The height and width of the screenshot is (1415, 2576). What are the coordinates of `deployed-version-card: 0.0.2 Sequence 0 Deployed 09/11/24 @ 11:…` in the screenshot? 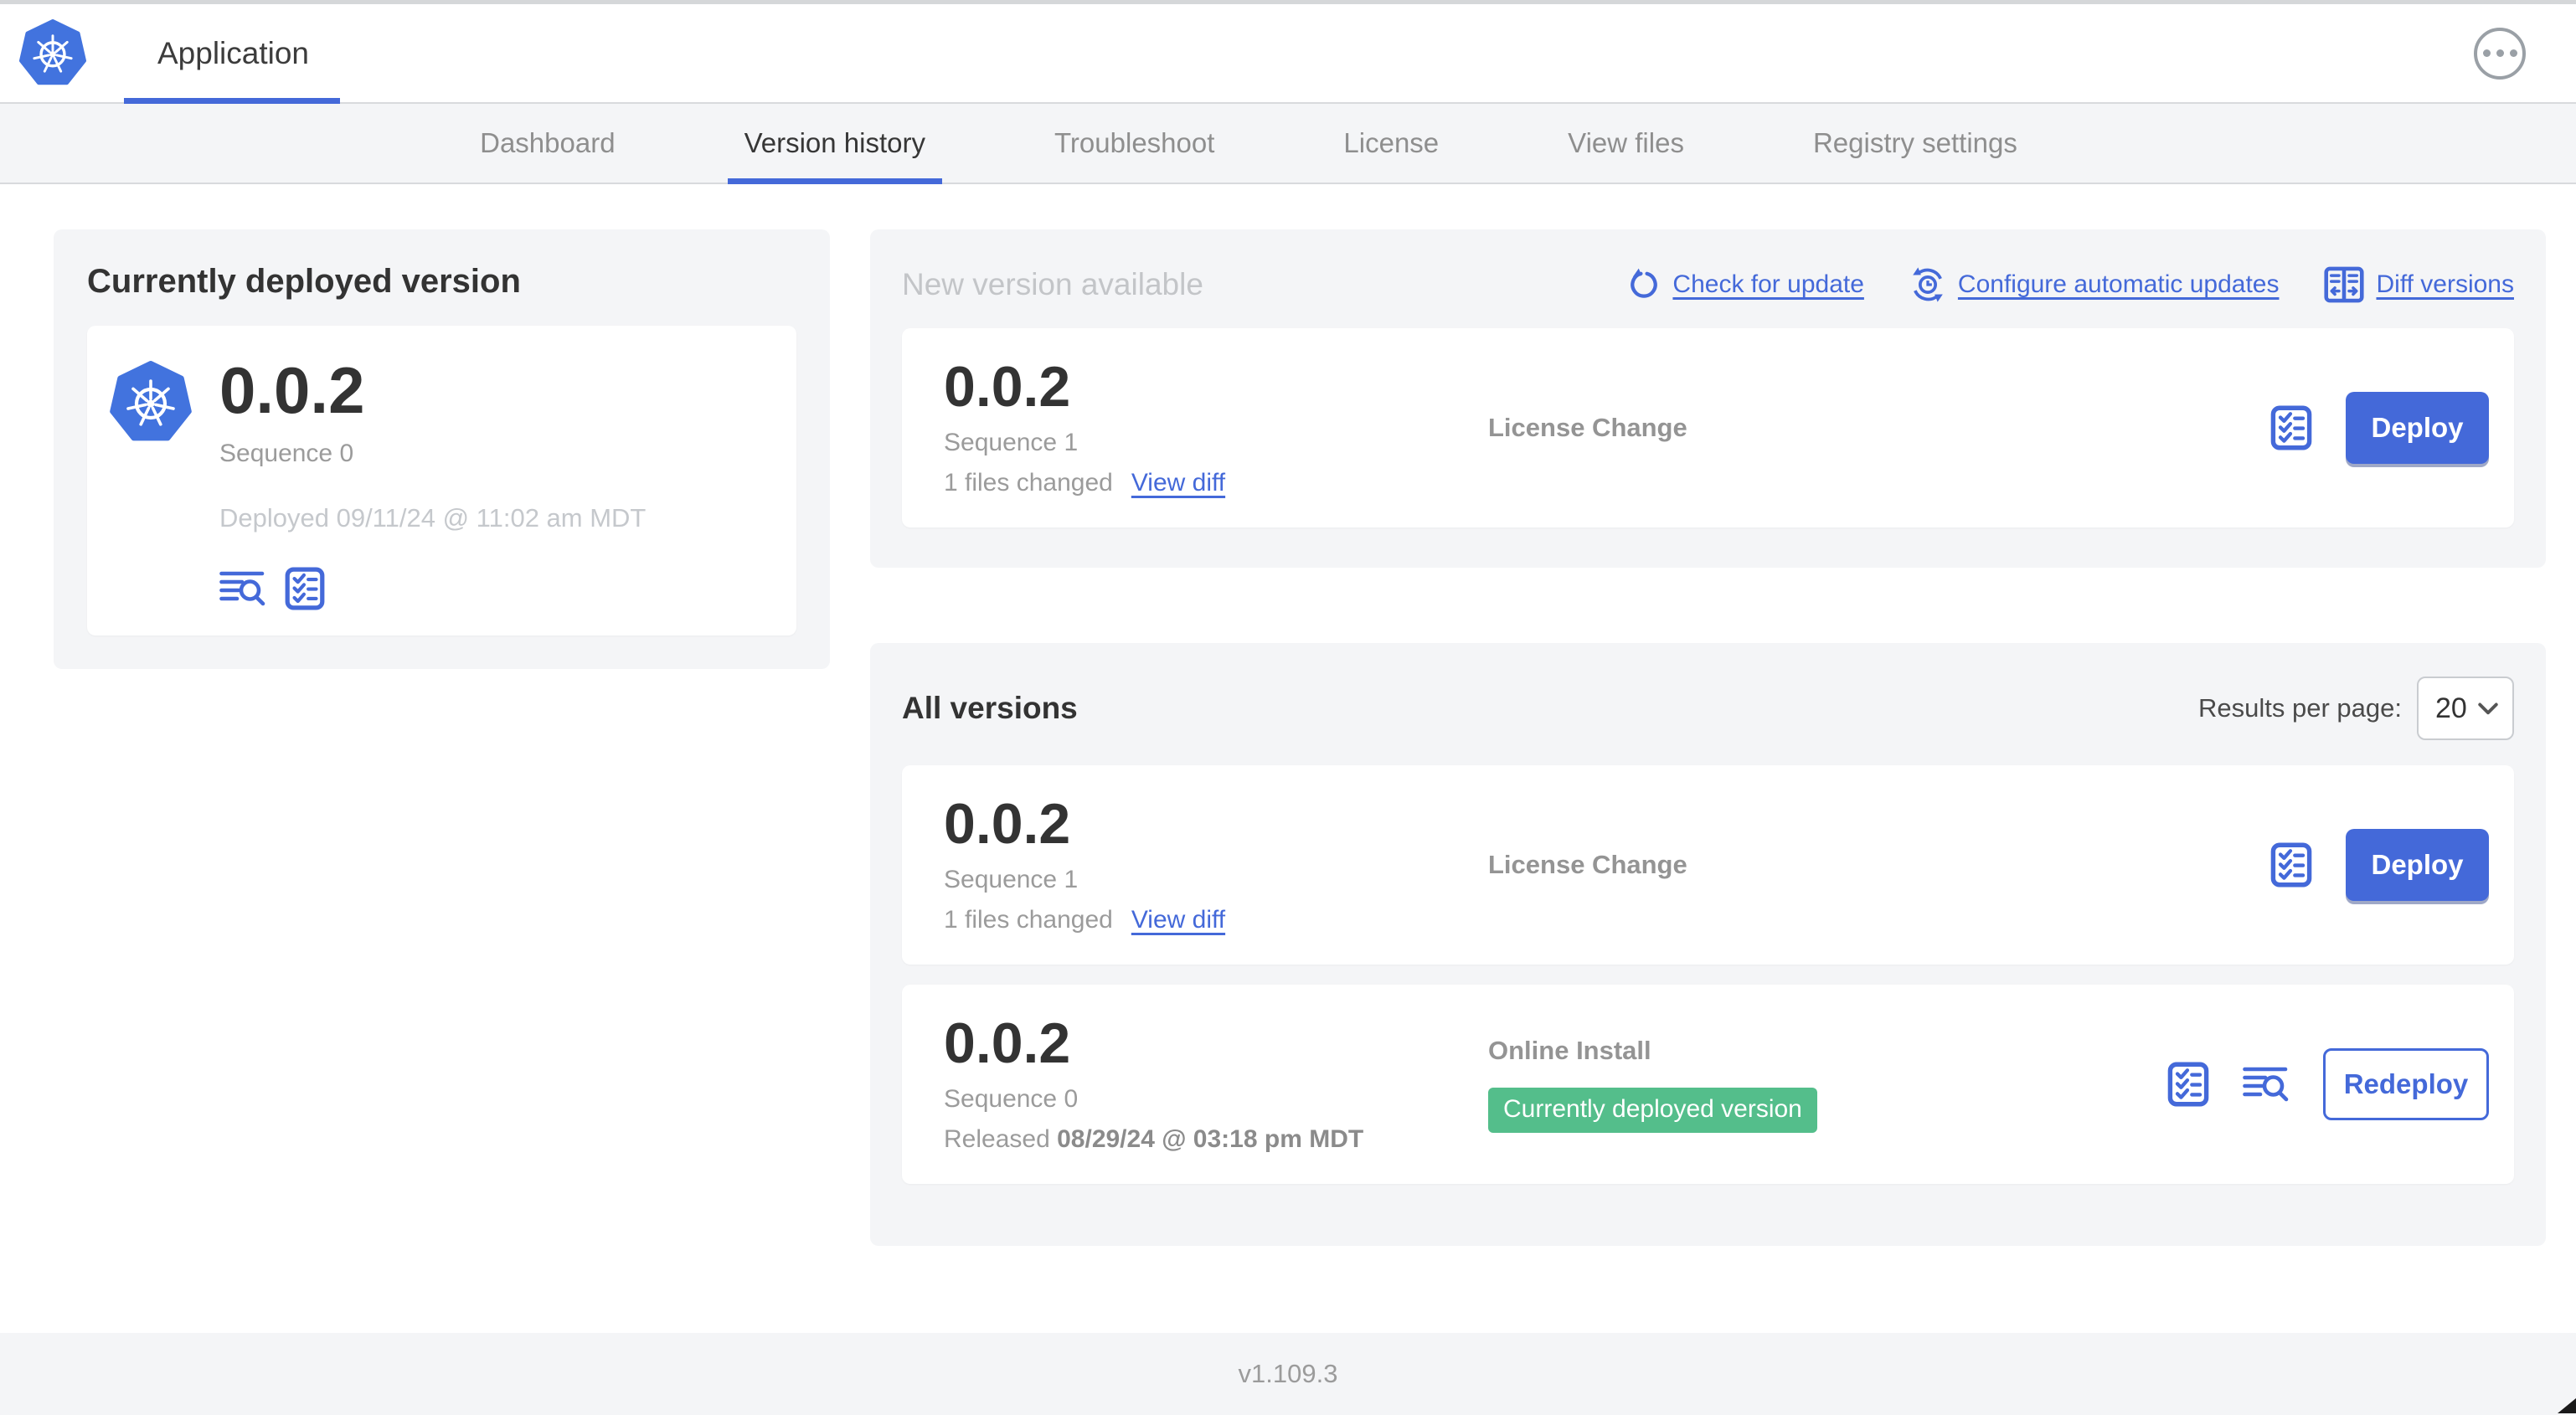 It's located at (442, 480).